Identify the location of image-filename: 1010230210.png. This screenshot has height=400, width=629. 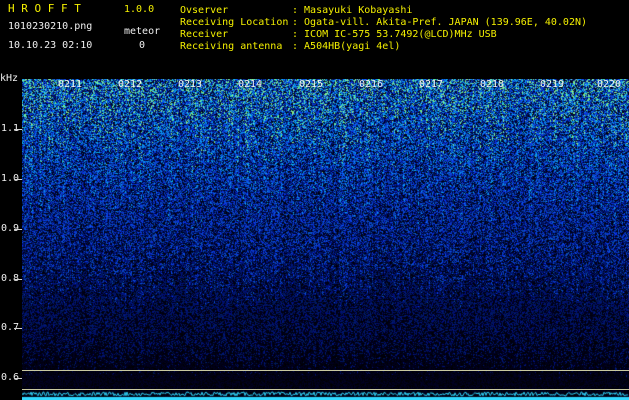
(50, 26).